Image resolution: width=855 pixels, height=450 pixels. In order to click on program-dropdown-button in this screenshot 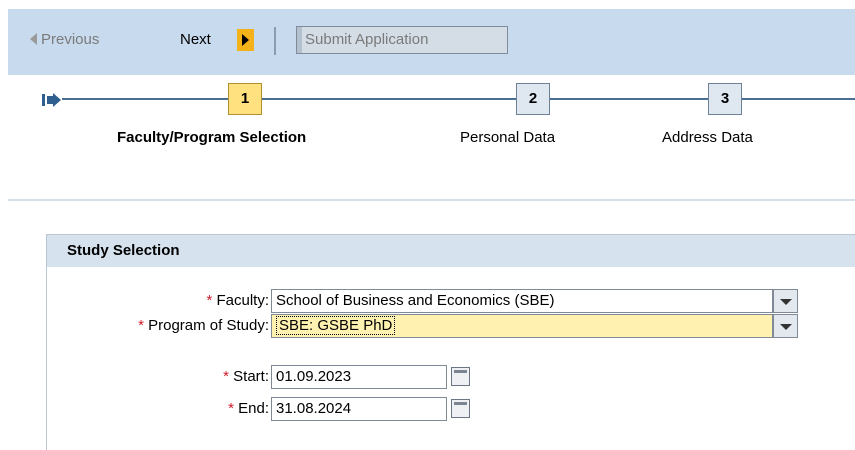, I will do `click(785, 326)`.